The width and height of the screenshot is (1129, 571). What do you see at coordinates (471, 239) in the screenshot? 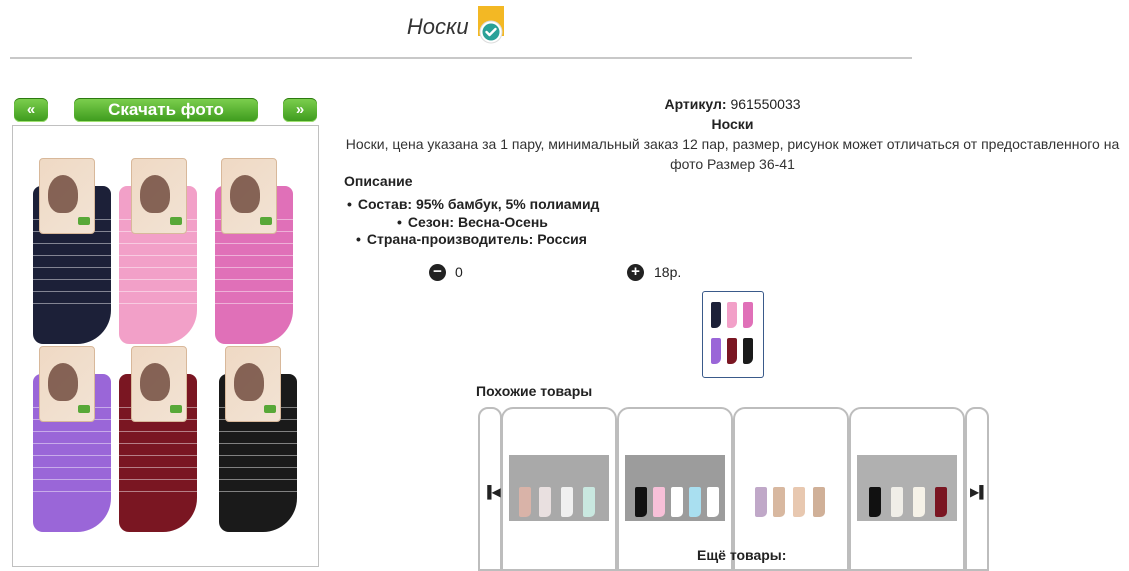
I see `spec-item: • Страна-производитель: Россия` at bounding box center [471, 239].